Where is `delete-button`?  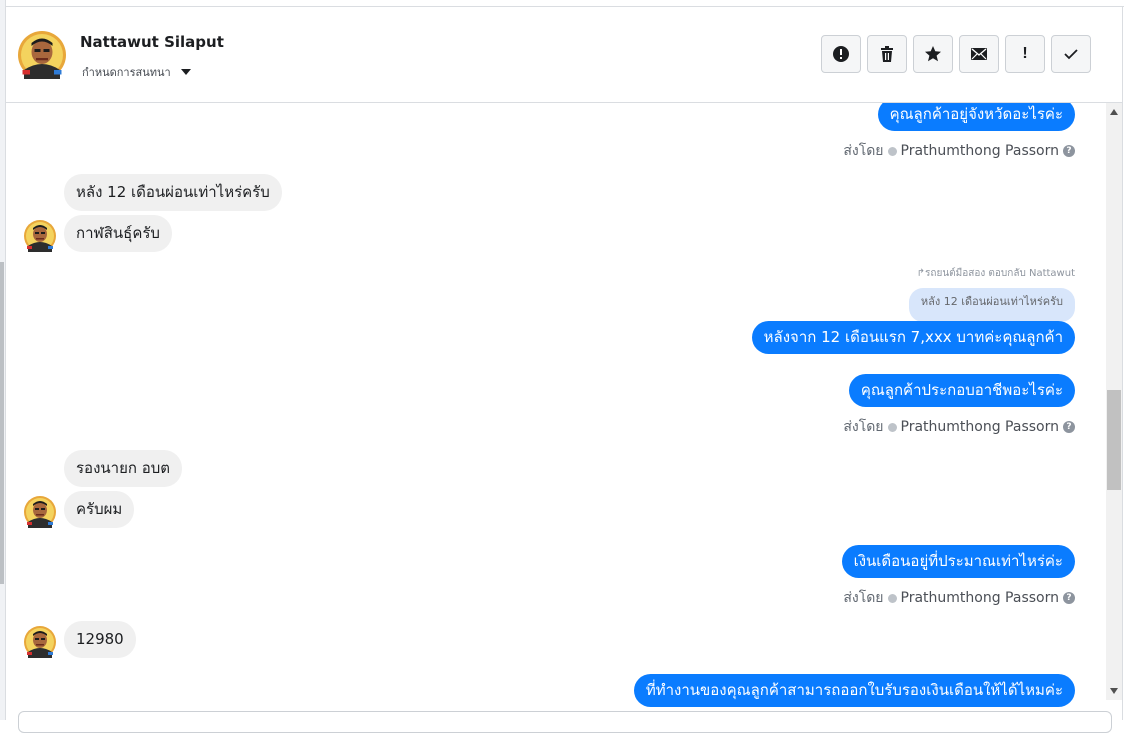 delete-button is located at coordinates (887, 54).